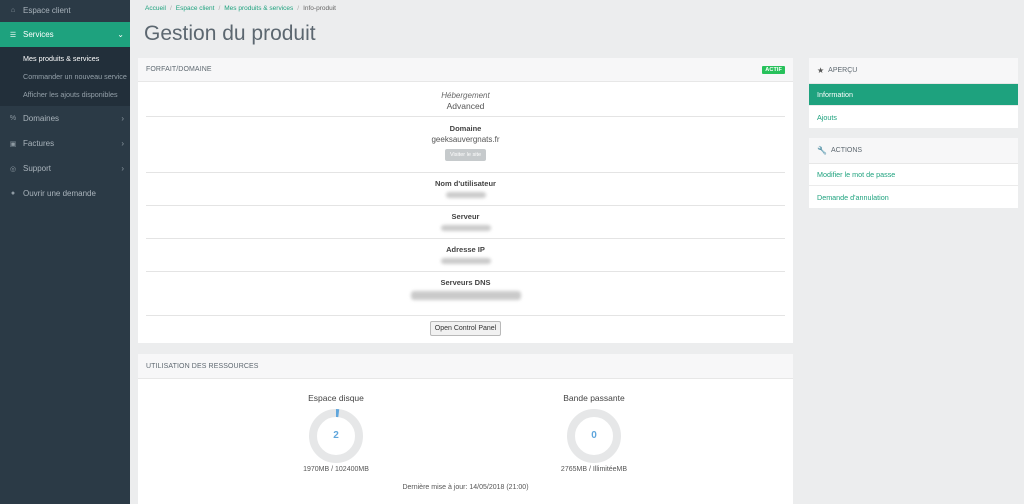 This screenshot has width=1024, height=504. I want to click on support-icon: ◎, so click(13, 169).